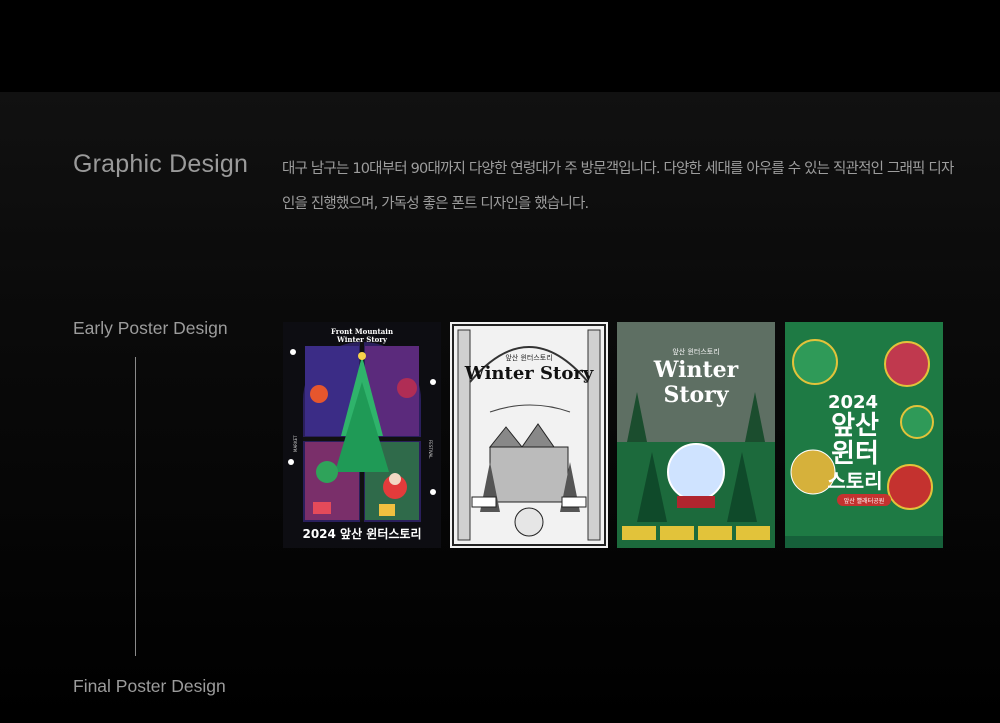 Image resolution: width=1000 pixels, height=723 pixels. I want to click on poster-1-footer: 2024 앞산 윈터스토리, so click(361, 533).